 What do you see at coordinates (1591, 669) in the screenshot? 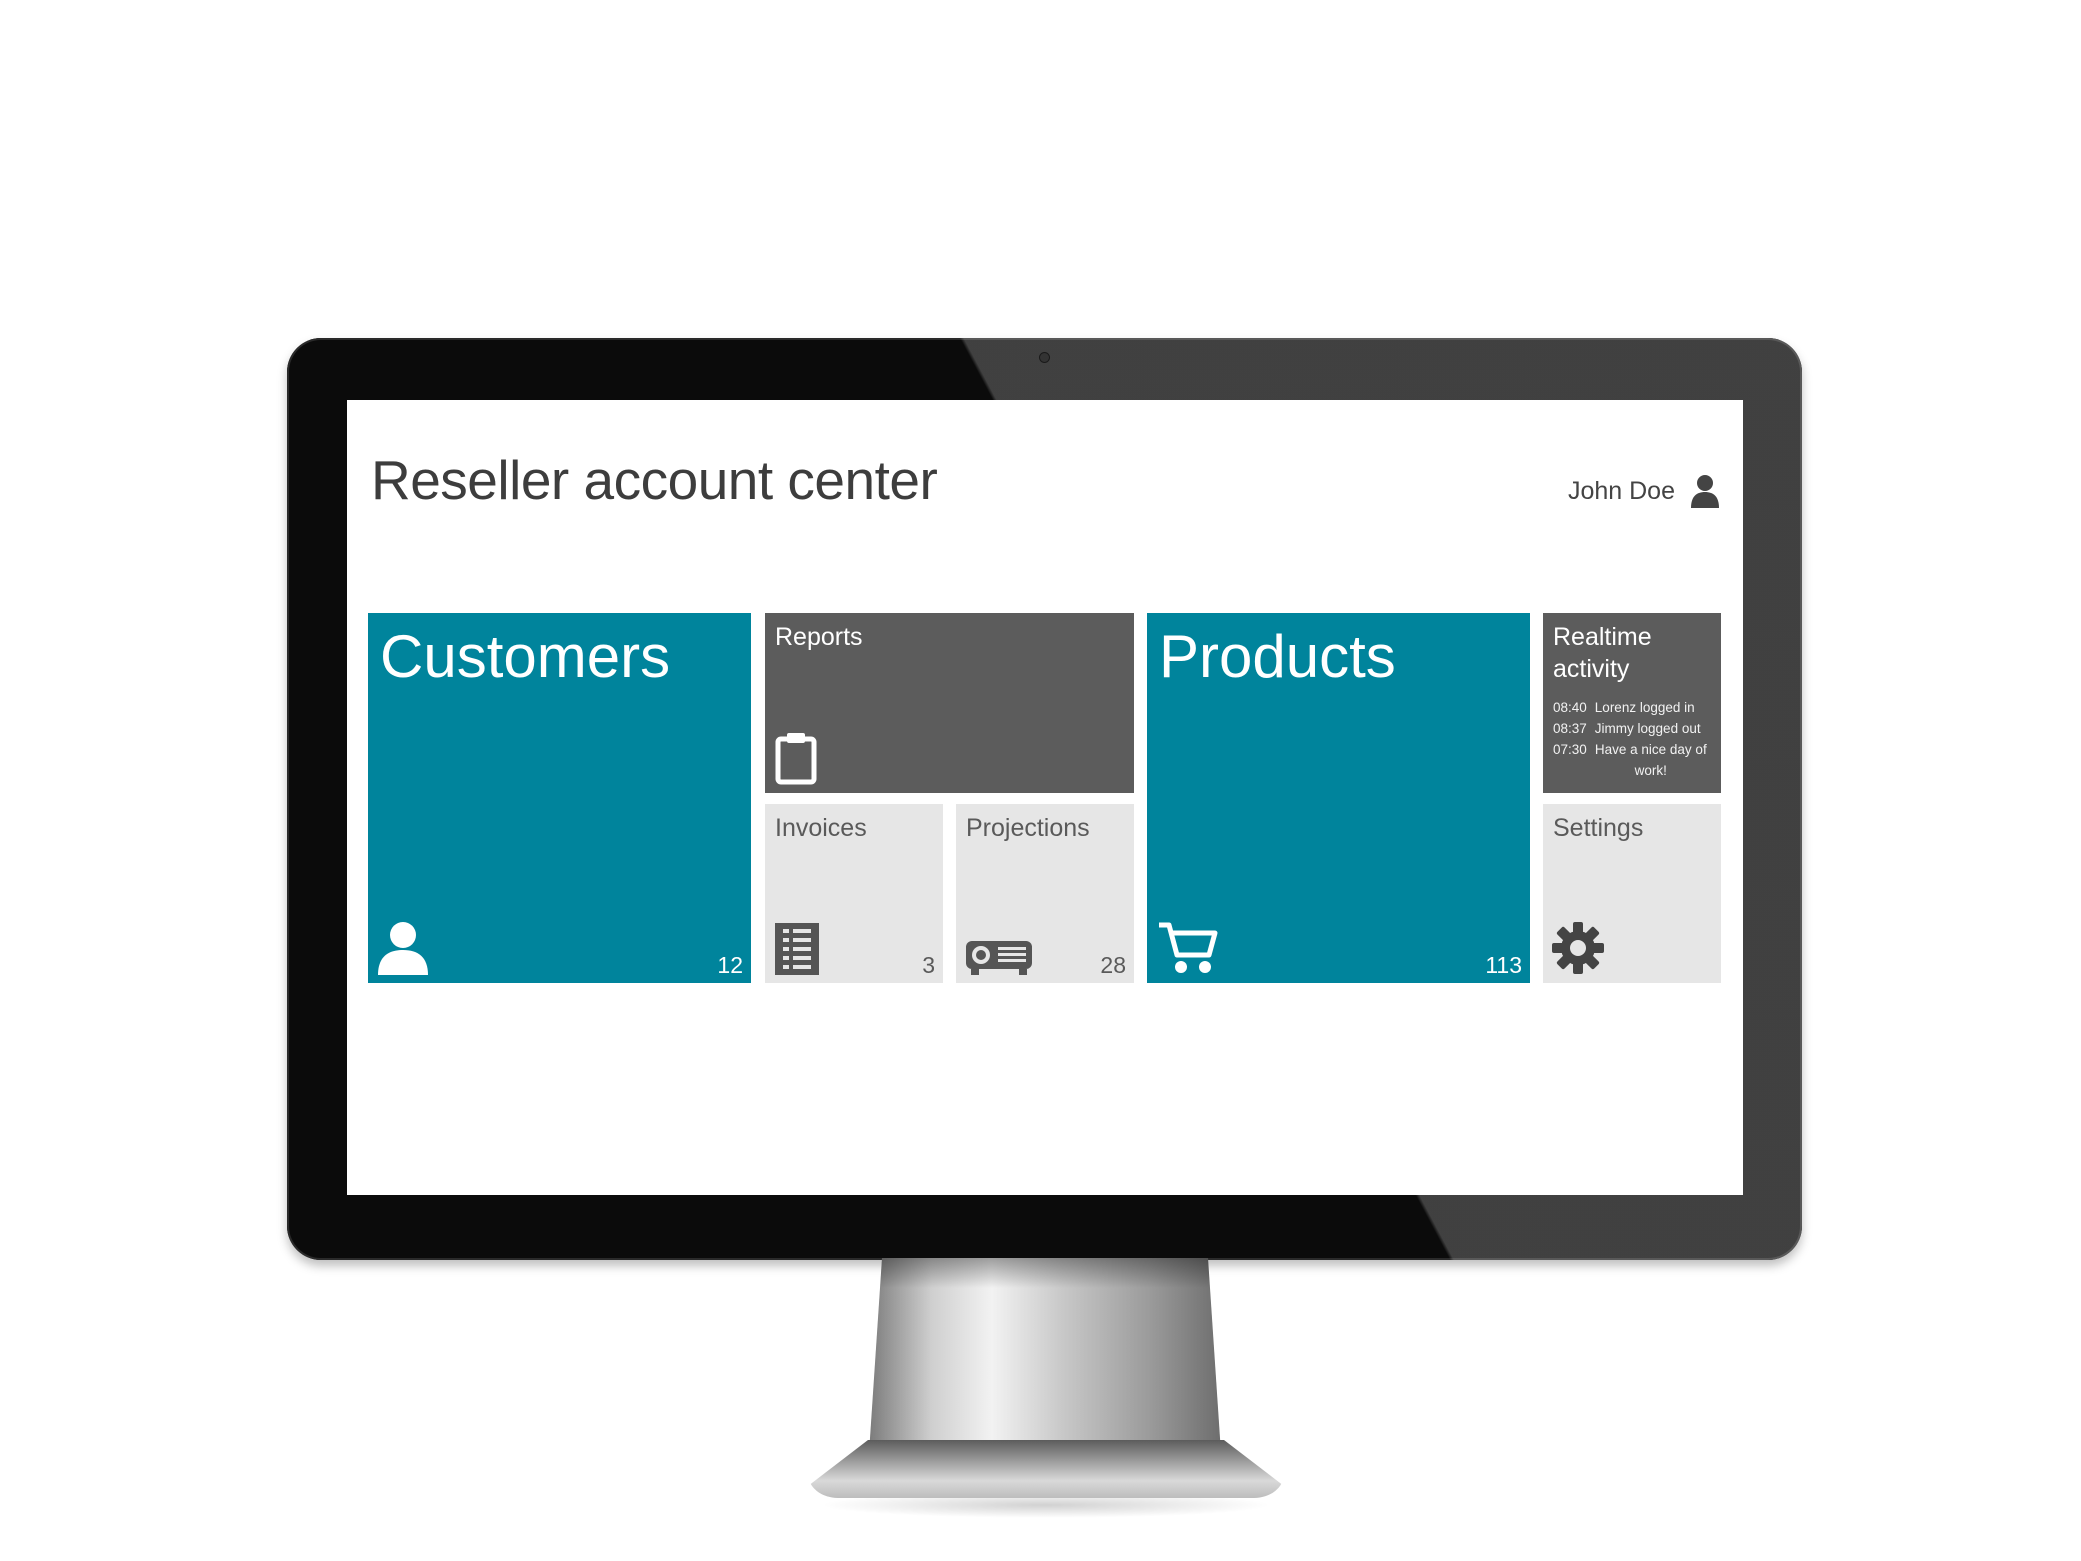
I see `realtime-label-line2: activity` at bounding box center [1591, 669].